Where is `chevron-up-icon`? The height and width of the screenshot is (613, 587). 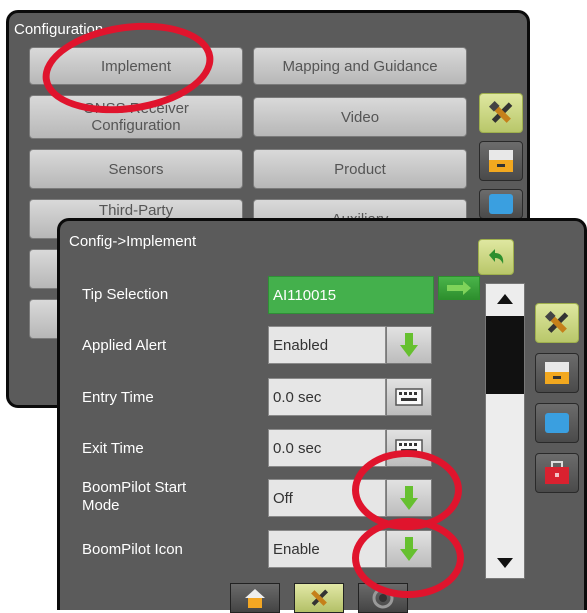 chevron-up-icon is located at coordinates (505, 299).